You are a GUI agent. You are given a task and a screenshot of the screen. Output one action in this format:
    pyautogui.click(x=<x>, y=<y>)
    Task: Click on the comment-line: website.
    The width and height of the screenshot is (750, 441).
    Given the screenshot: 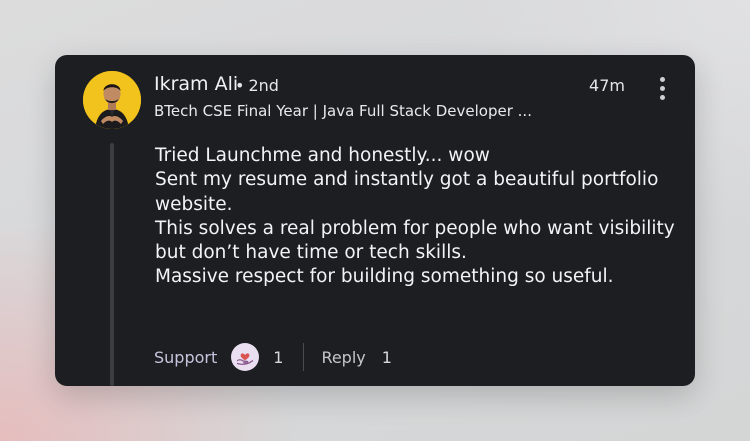 What is the action you would take?
    pyautogui.click(x=194, y=204)
    